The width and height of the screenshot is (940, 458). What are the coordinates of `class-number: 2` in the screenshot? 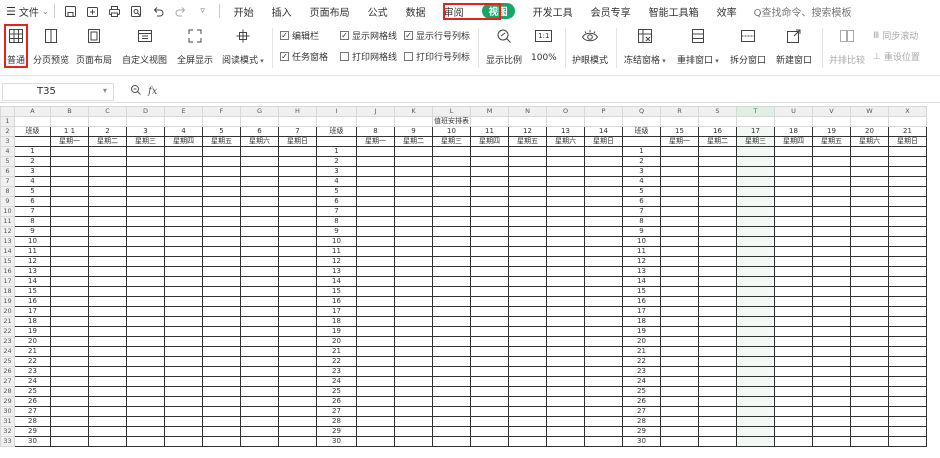 It's located at (336, 161).